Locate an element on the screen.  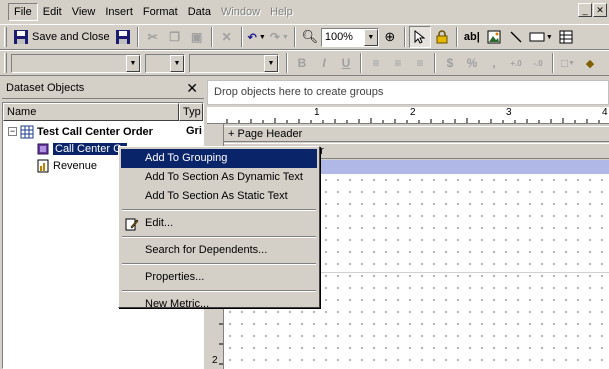
ruler-mark-1: 1 is located at coordinates (317, 112).